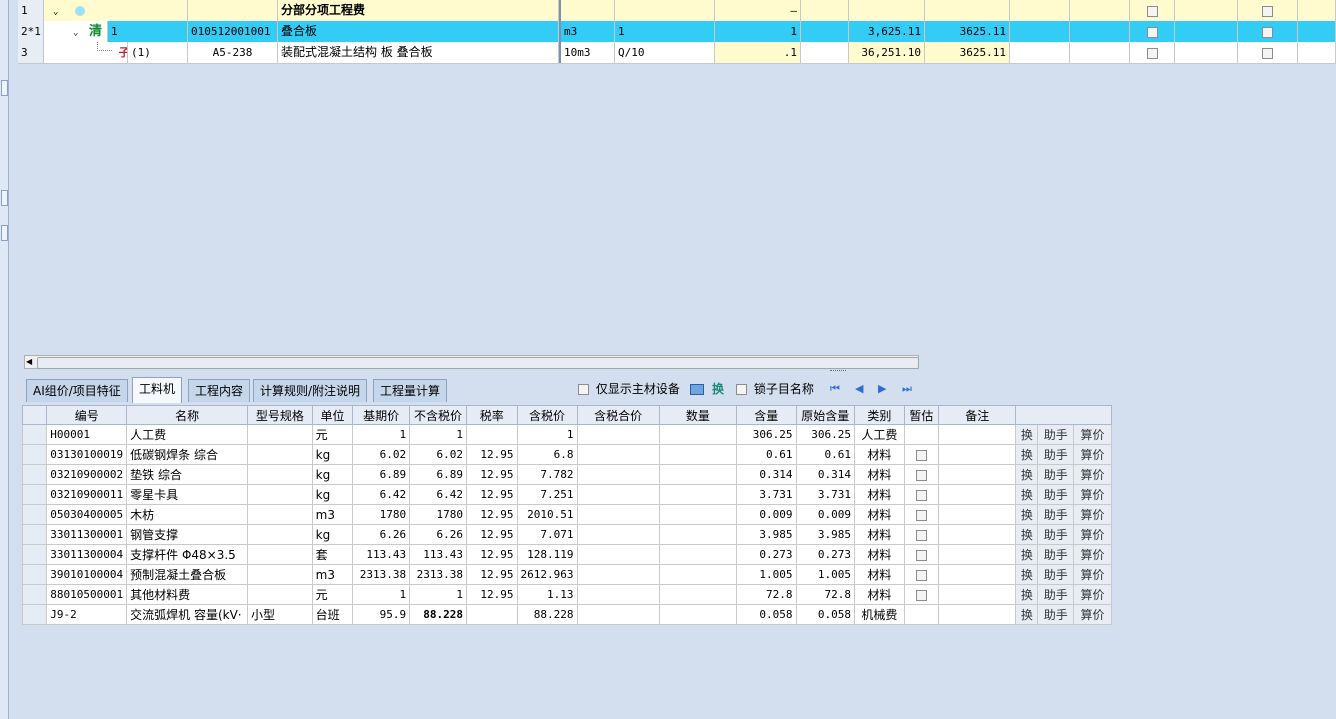 Image resolution: width=1336 pixels, height=719 pixels. I want to click on expr-cell: 1, so click(665, 31).